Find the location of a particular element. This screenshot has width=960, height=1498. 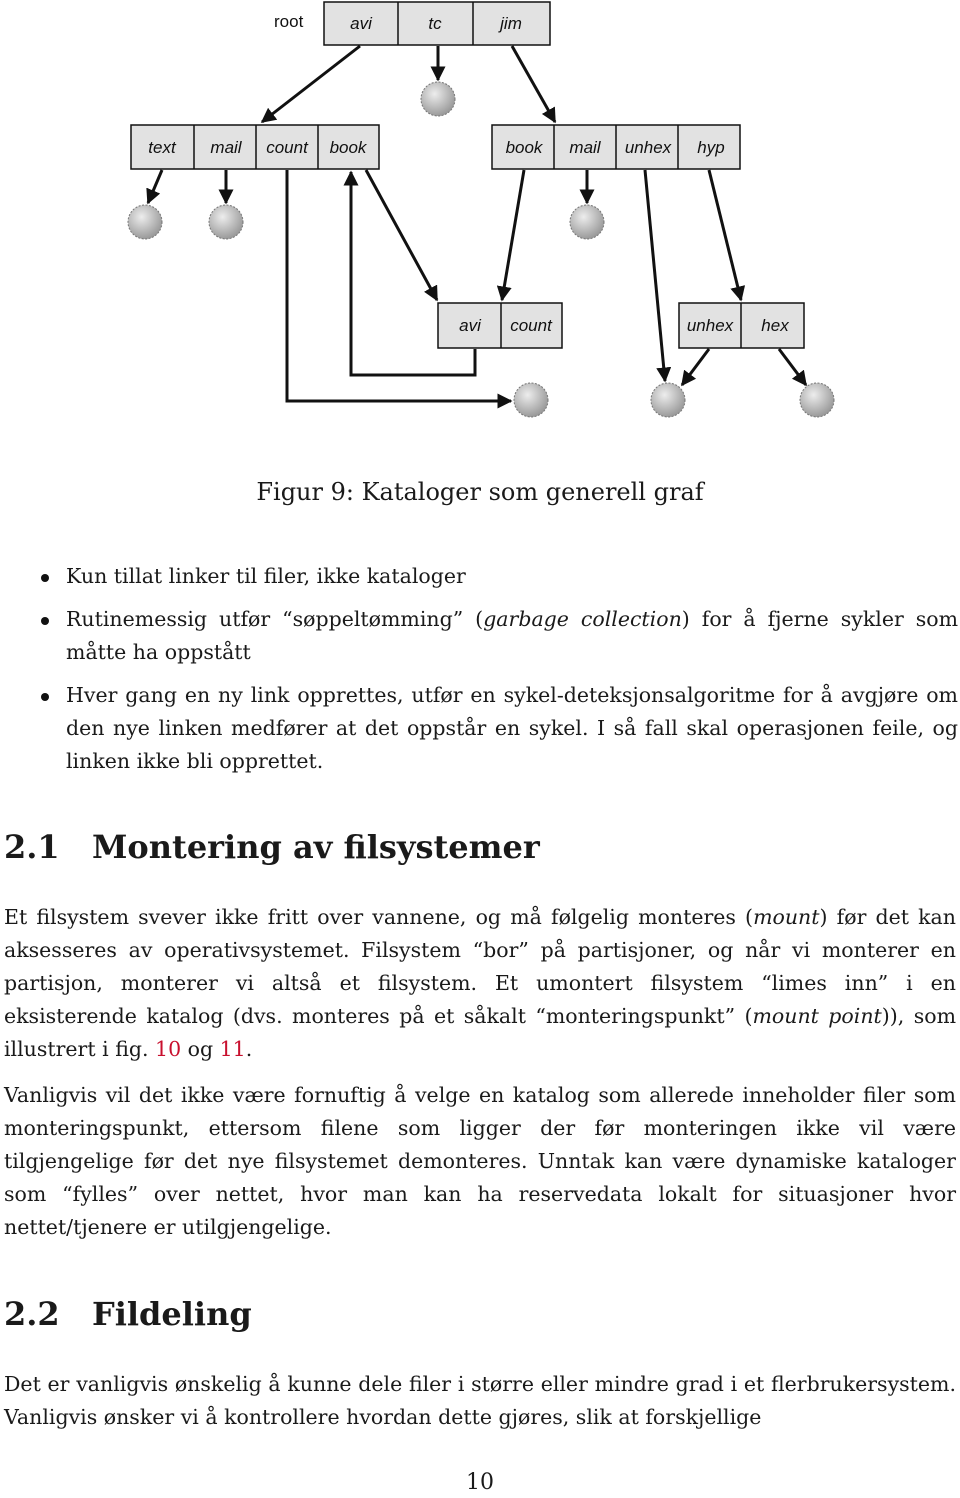

dir-entry: hex is located at coordinates (775, 325).